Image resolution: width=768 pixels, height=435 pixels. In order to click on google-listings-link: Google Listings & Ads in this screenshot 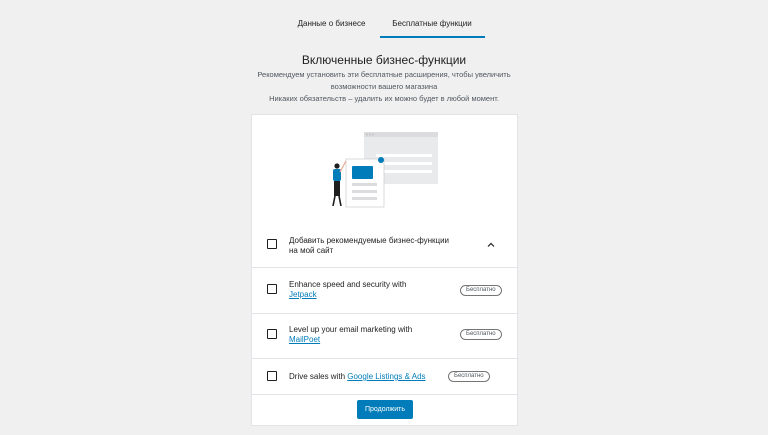, I will do `click(386, 376)`.